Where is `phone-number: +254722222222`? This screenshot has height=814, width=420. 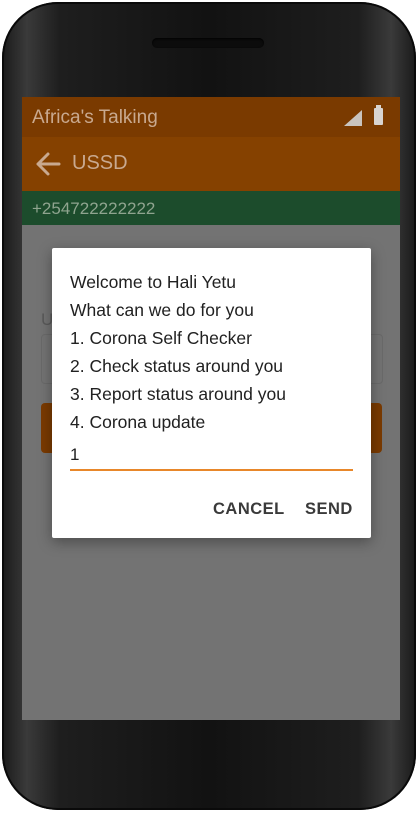
phone-number: +254722222222 is located at coordinates (94, 208).